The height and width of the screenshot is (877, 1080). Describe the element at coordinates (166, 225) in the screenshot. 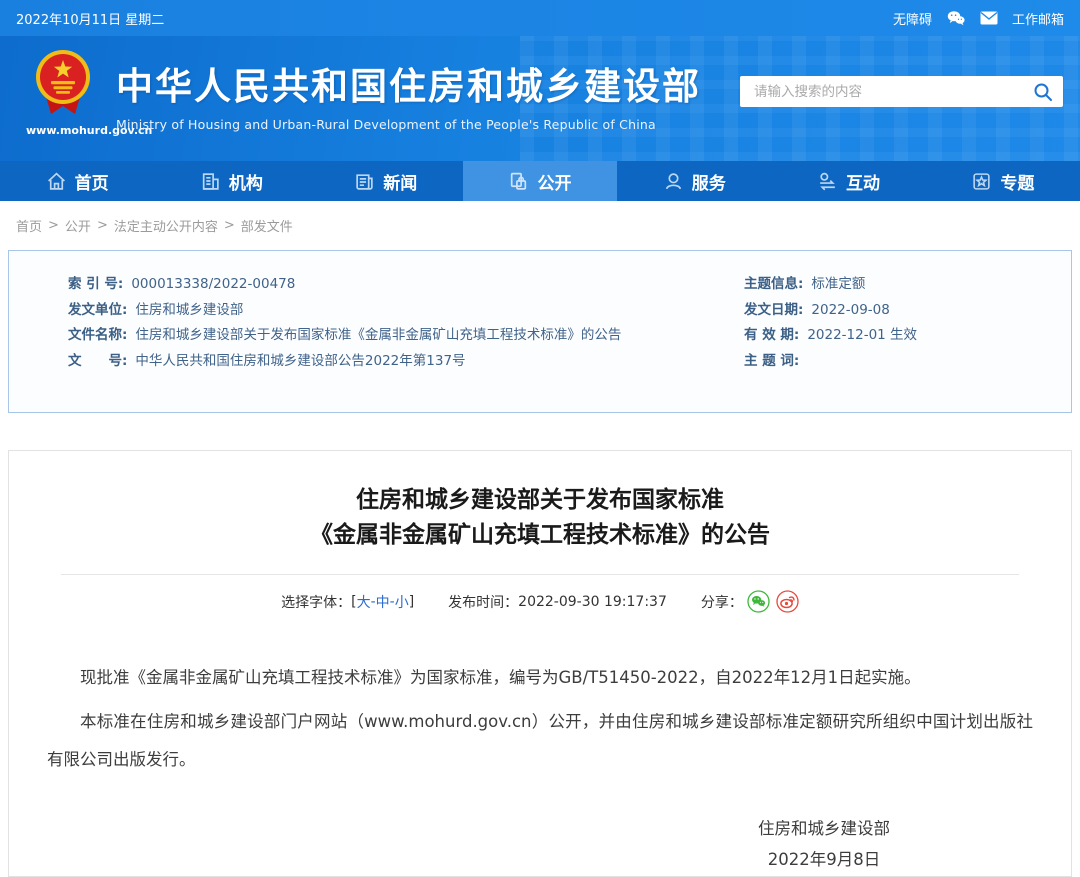

I see `breadcrumb-statutory-content: 法定主动公开内容` at that location.